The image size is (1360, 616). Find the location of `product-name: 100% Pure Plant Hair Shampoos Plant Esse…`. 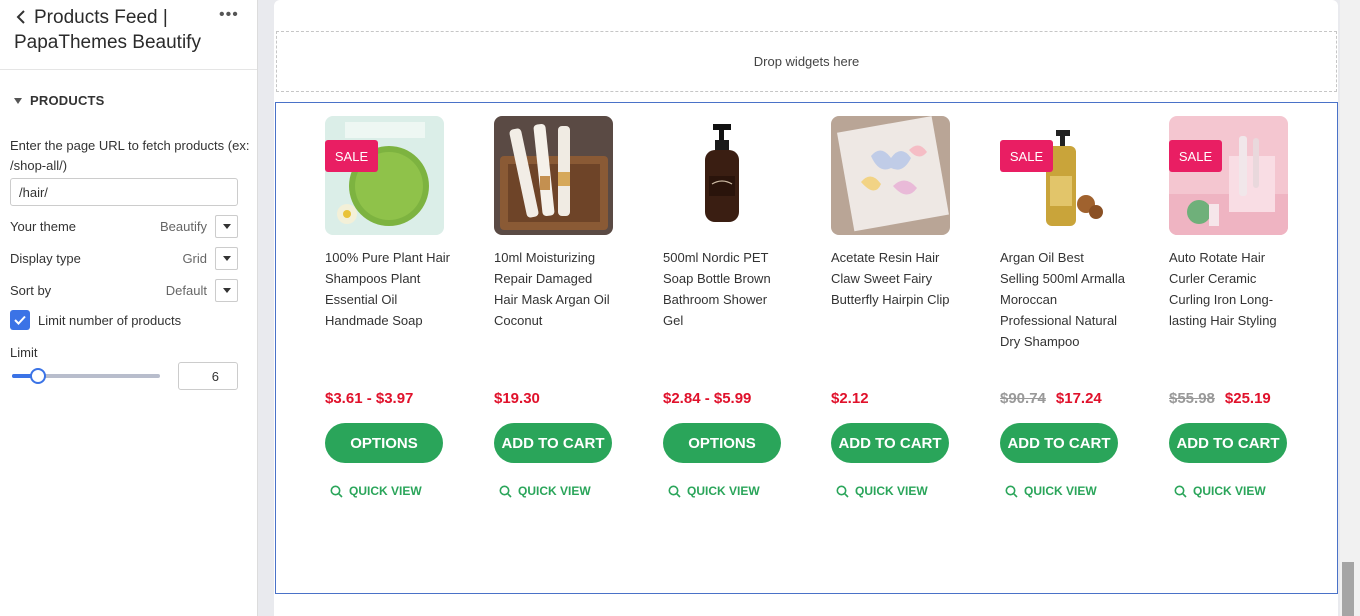

product-name: 100% Pure Plant Hair Shampoos Plant Esse… is located at coordinates (387, 312).